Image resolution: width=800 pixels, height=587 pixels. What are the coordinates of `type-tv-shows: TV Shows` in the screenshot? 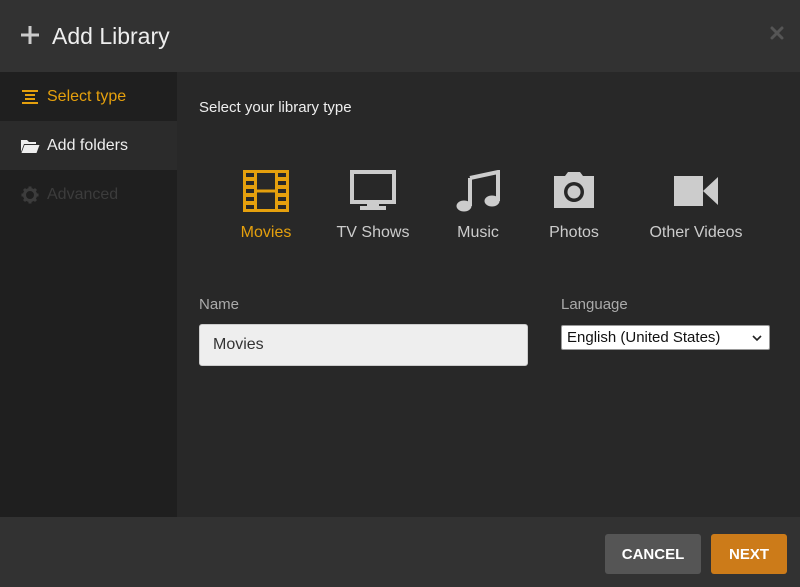 It's located at (373, 206).